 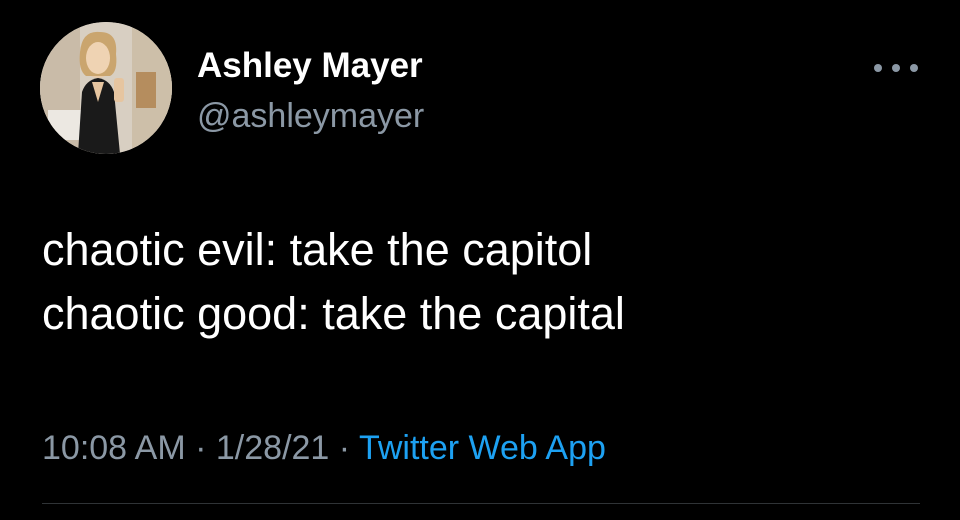 I want to click on tweet-text-line: chaotic evil: take the capitol, so click(x=317, y=249).